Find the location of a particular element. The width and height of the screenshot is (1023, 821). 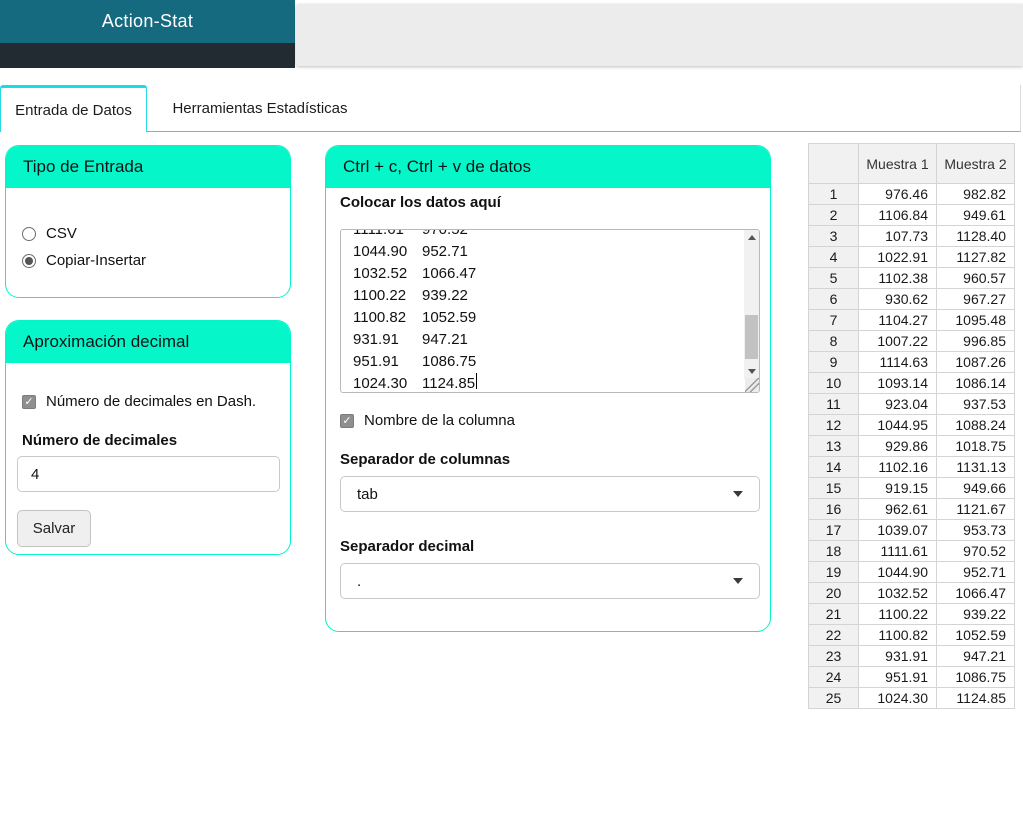

row-index-cell: 17 is located at coordinates (833, 530).